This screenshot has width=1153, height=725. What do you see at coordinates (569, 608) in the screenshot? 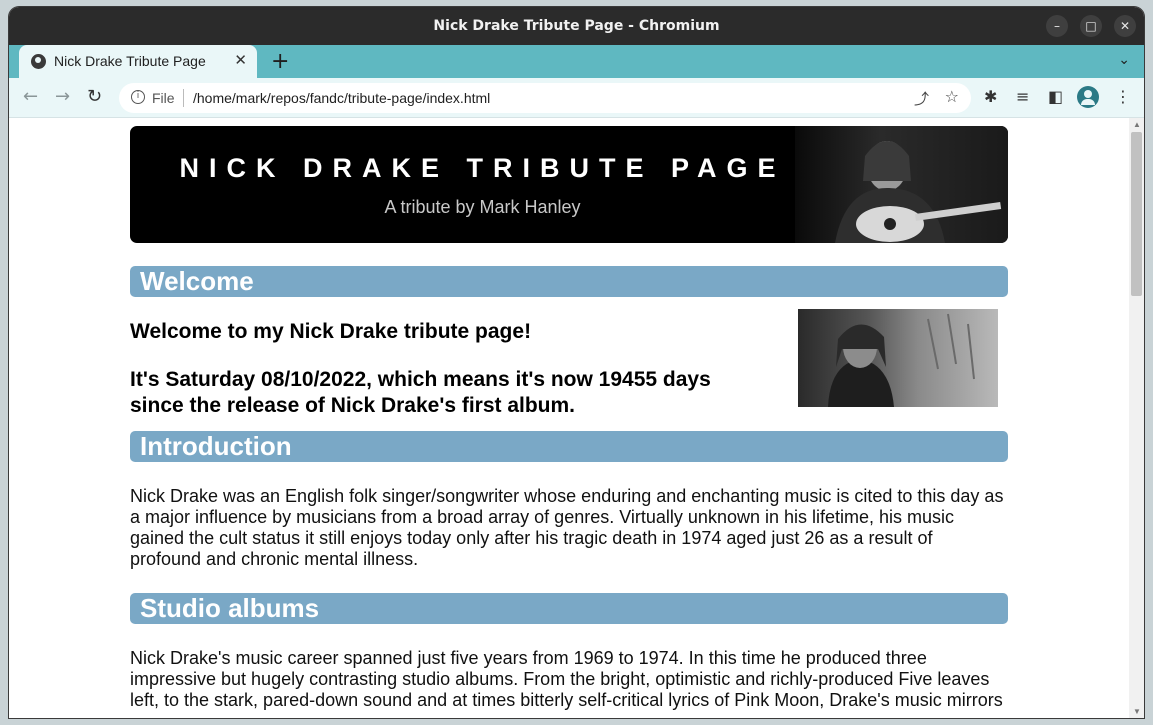
I see `section-heading-studio-albums: Studio albums` at bounding box center [569, 608].